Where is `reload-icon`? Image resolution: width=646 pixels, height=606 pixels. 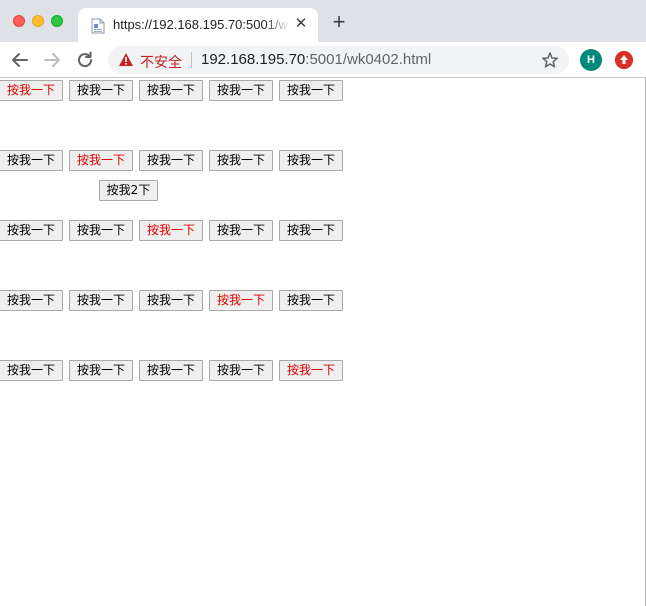
reload-icon is located at coordinates (85, 60).